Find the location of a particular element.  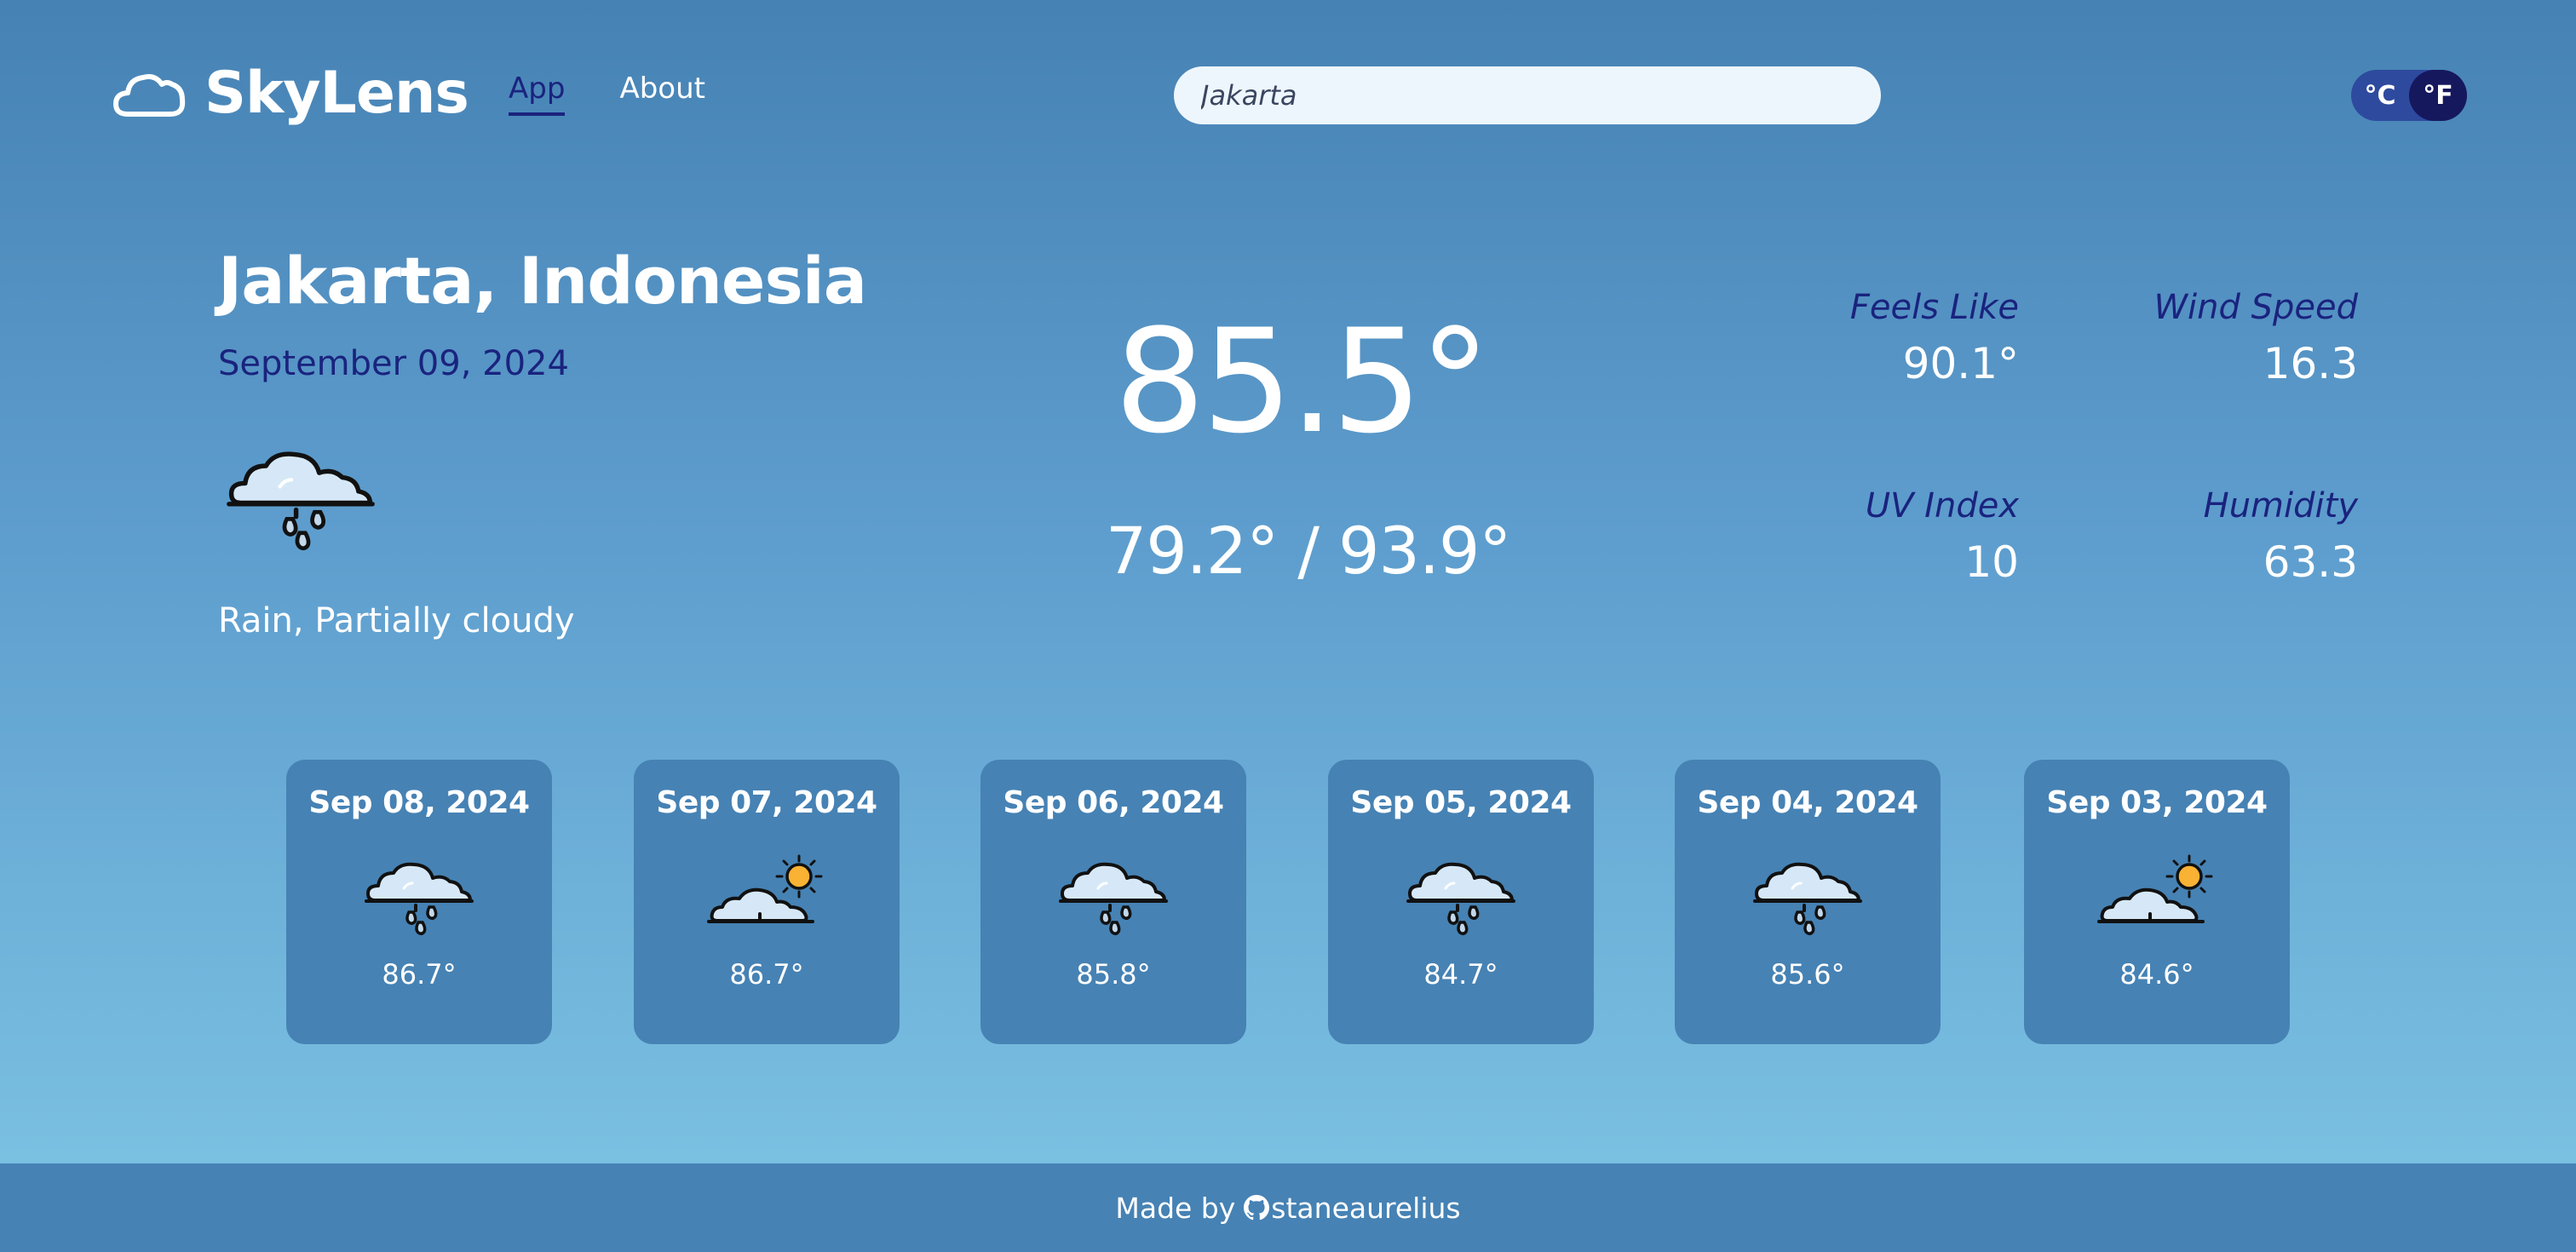

stat-uv-index: UV Index 10 is located at coordinates (1883, 536).